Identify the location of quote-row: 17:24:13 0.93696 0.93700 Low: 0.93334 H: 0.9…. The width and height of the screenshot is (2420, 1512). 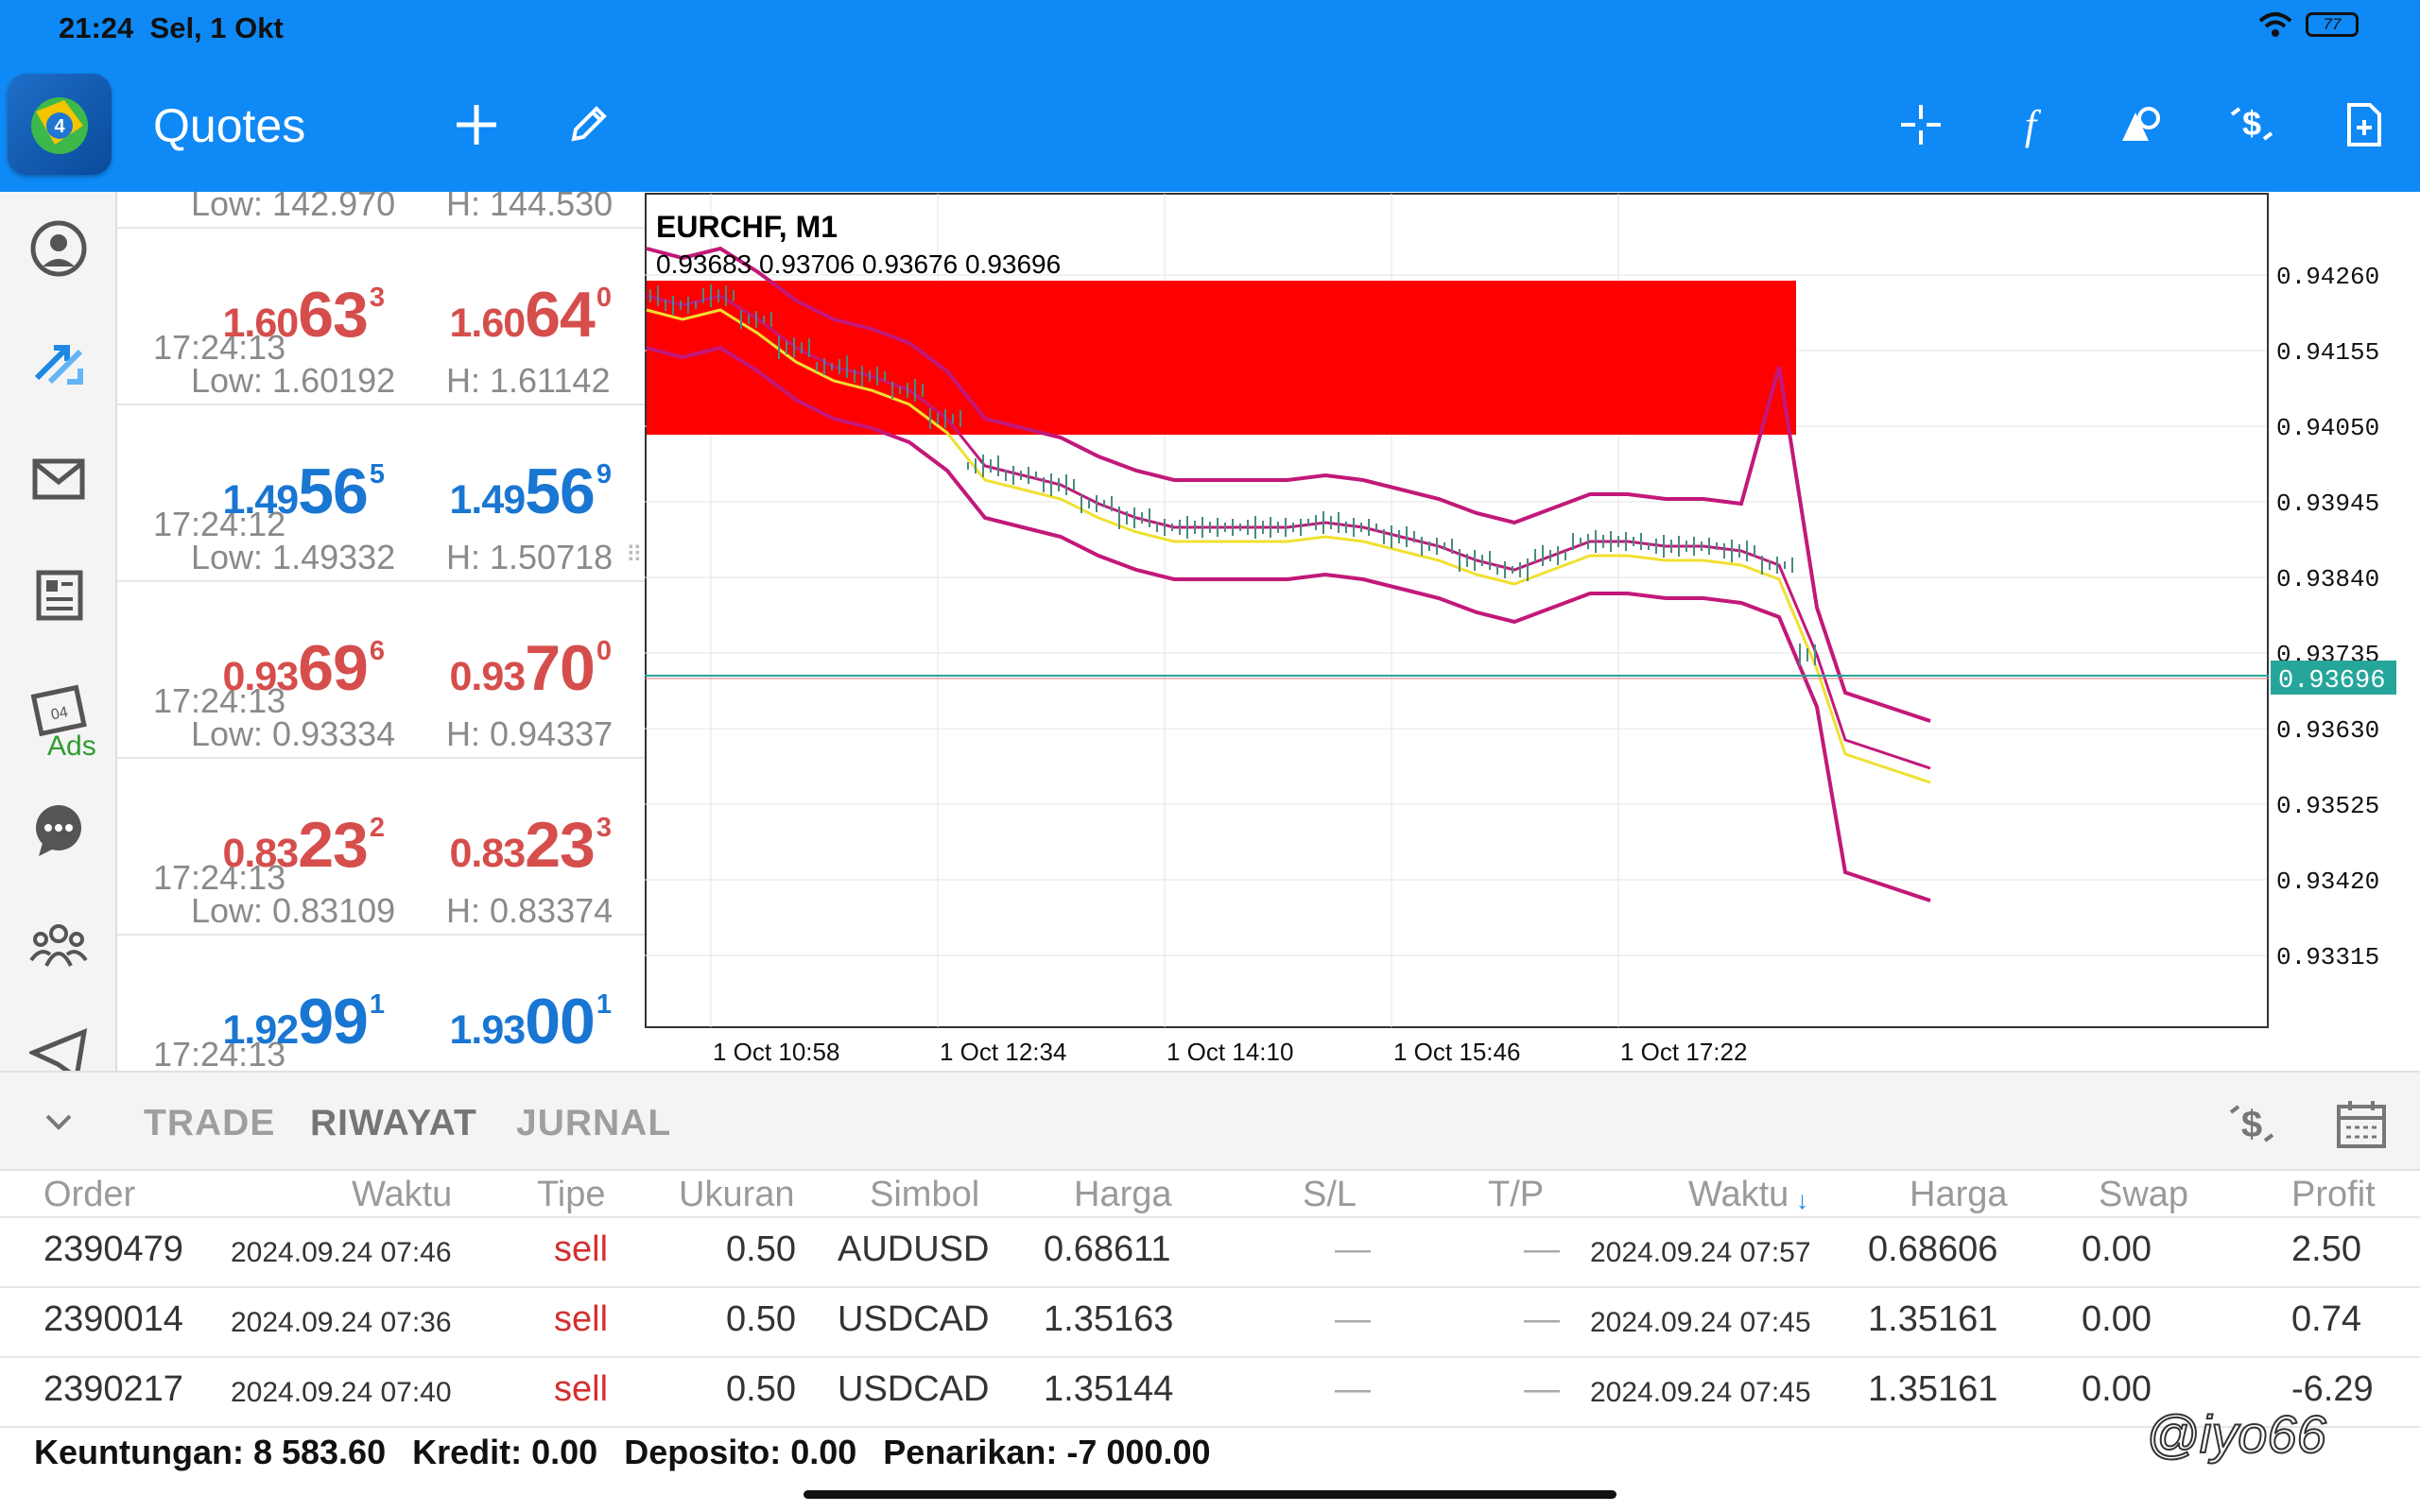
(381, 670).